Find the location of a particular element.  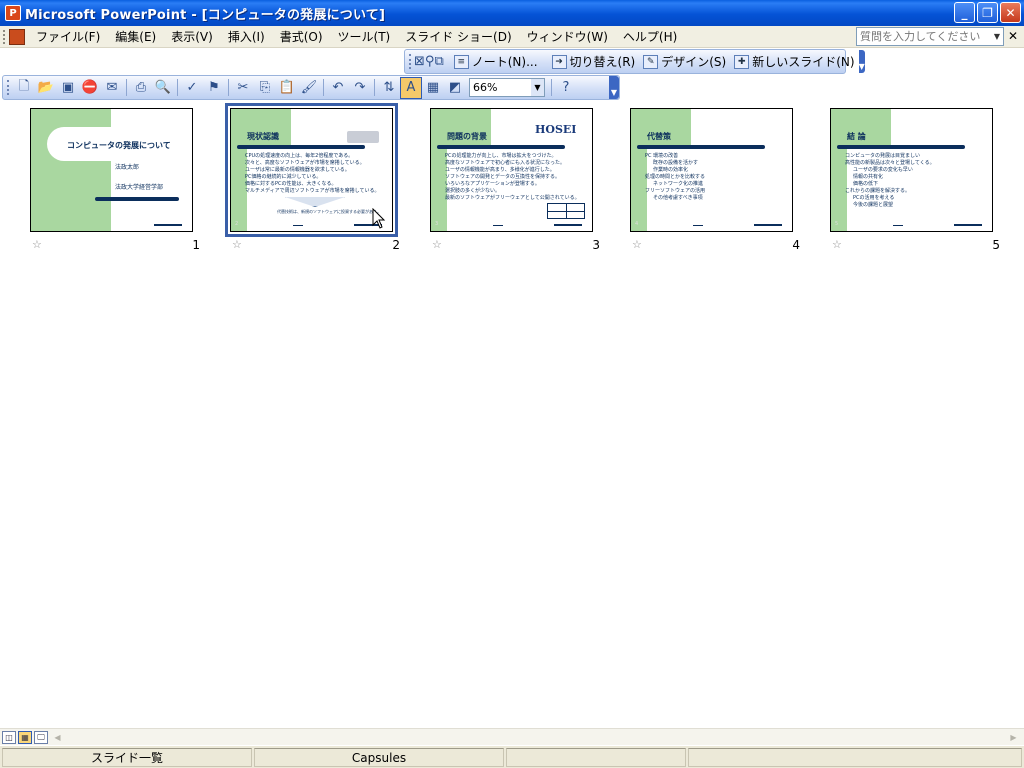

print-icon: ⎙ is located at coordinates (141, 88).